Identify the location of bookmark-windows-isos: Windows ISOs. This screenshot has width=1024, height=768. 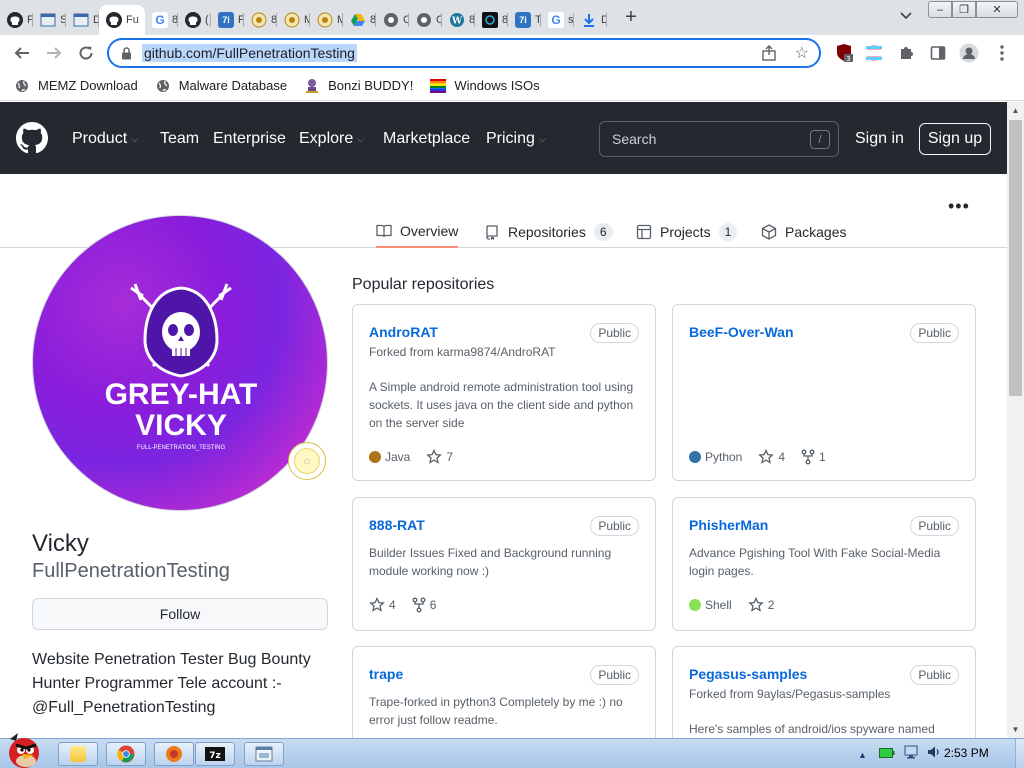
(485, 86).